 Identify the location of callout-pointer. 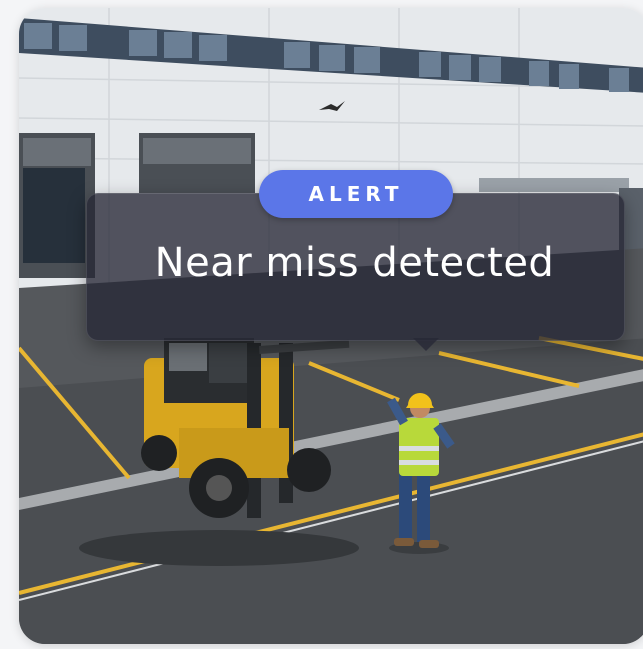
(426, 344).